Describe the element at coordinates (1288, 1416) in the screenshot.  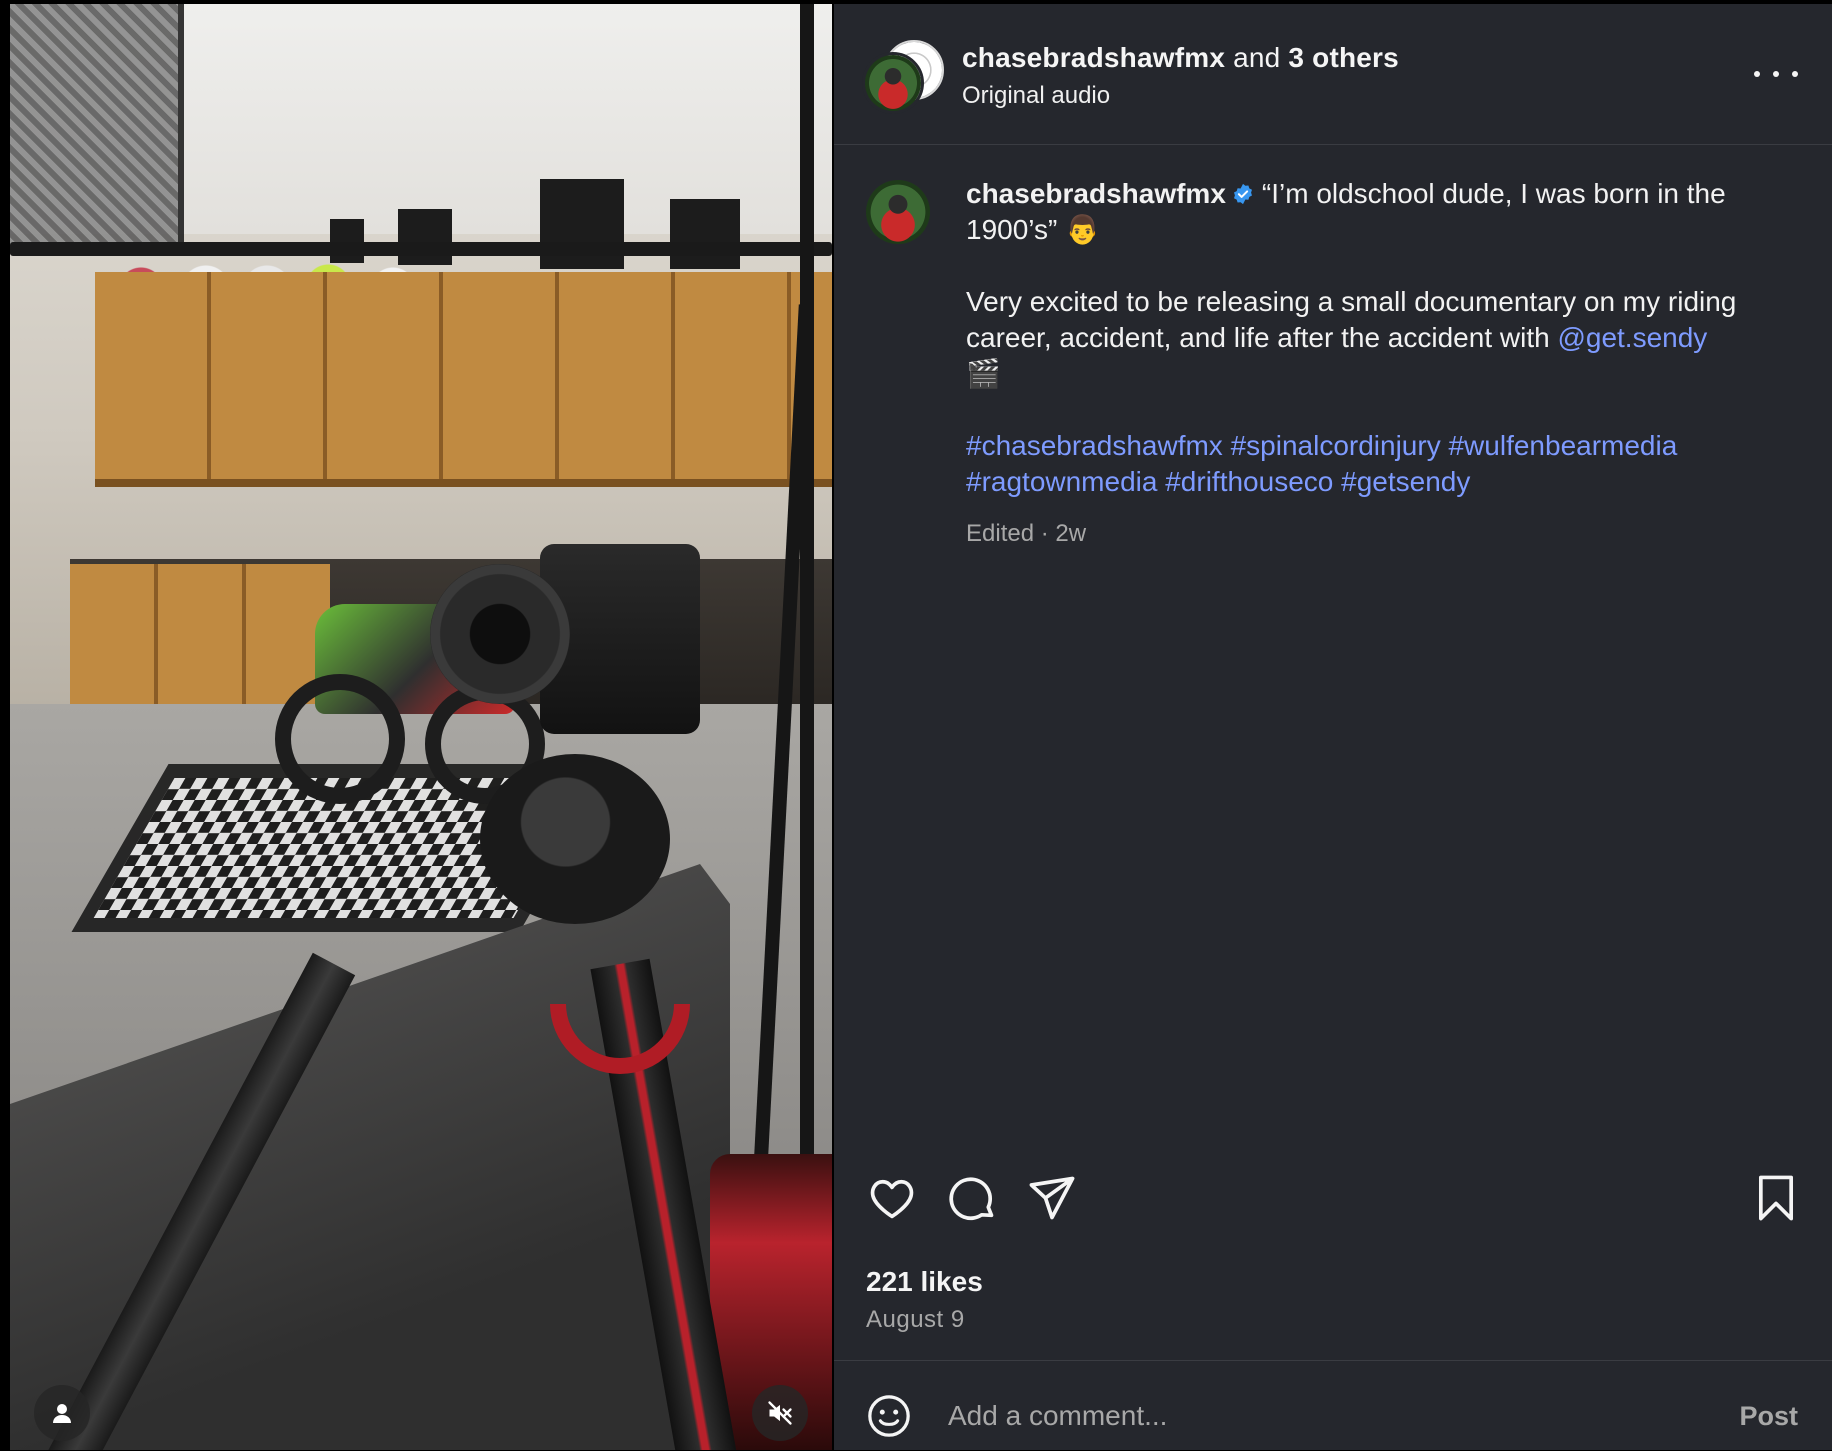
I see `comment-input` at that location.